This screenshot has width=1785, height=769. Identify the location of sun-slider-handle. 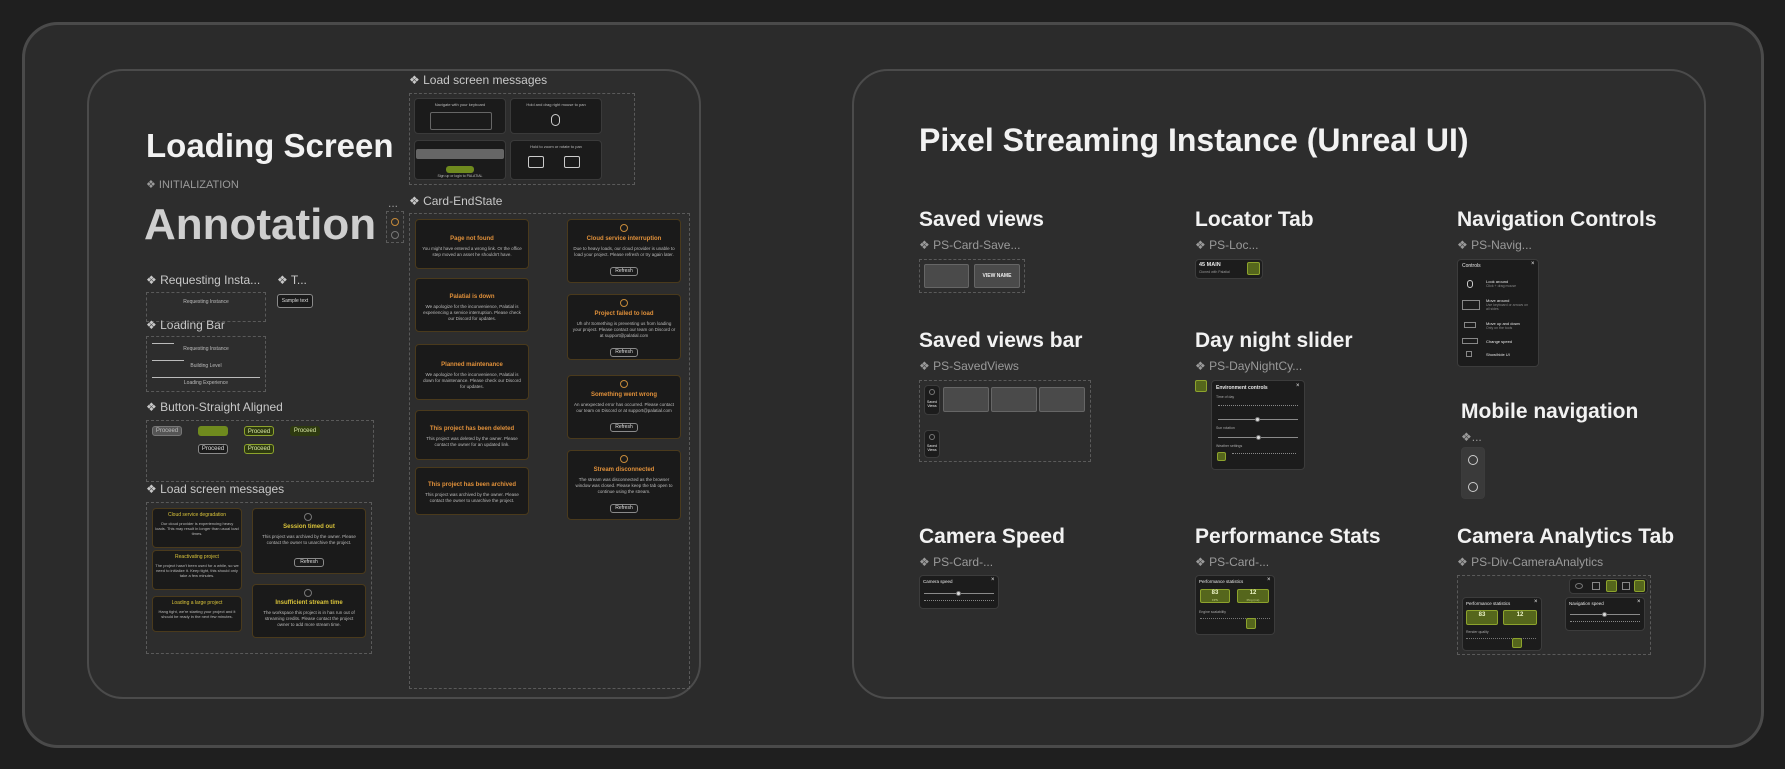
(1258, 437).